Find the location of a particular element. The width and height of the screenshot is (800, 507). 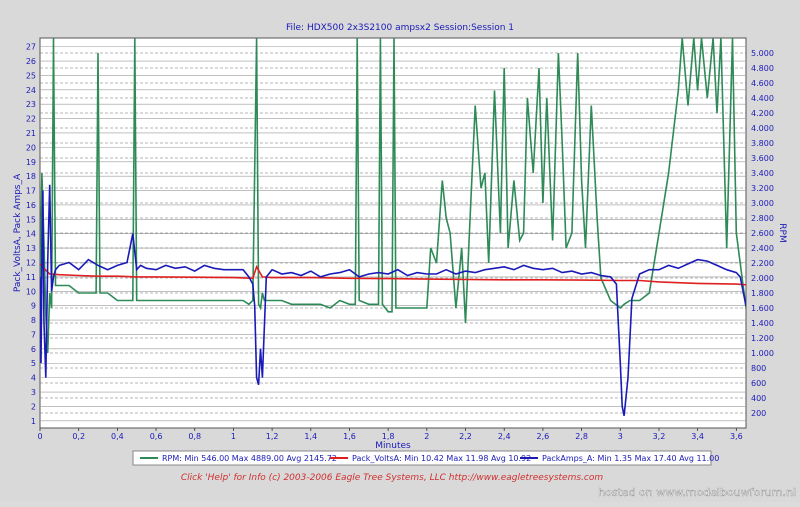

right-tick-label: 2.600 is located at coordinates (762, 233).